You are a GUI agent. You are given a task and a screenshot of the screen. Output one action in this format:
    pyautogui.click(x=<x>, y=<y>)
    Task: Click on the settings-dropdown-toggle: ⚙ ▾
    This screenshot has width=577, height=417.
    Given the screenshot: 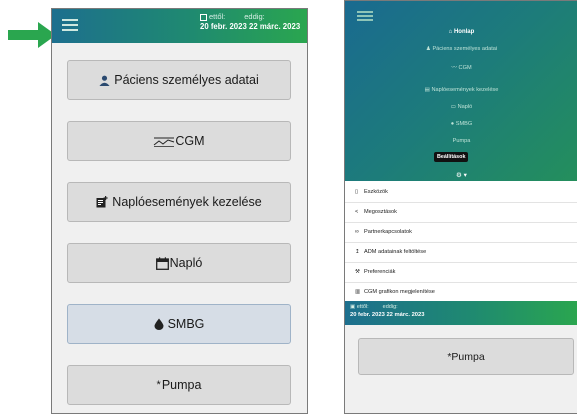 What is the action you would take?
    pyautogui.click(x=461, y=175)
    